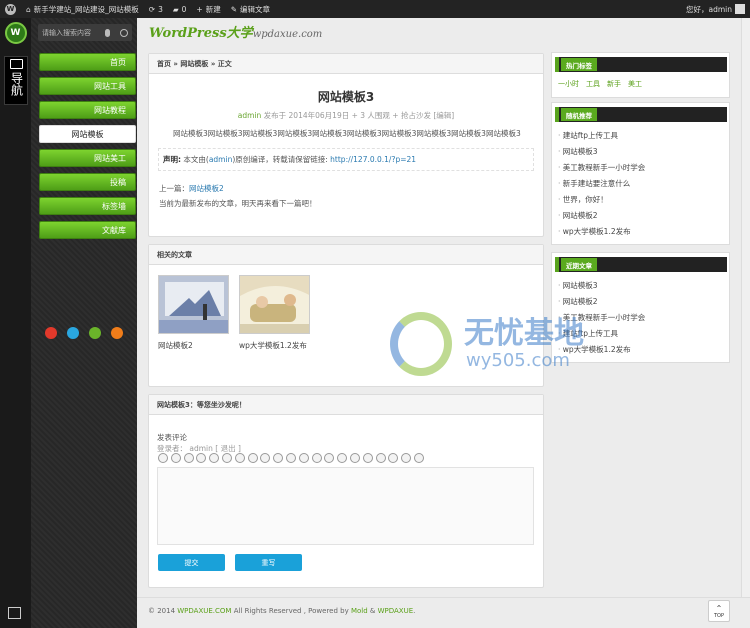 The image size is (750, 628). Describe the element at coordinates (191, 562) in the screenshot. I see `submit-button: 提交` at that location.